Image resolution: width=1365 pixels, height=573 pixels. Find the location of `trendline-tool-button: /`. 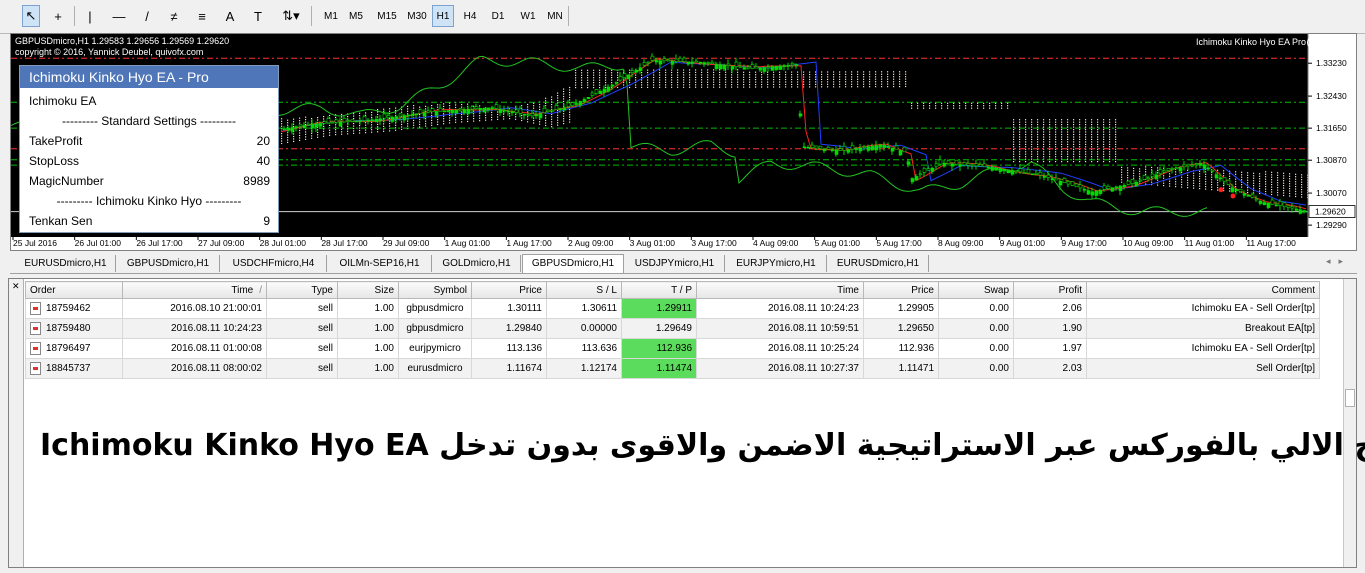

trendline-tool-button: / is located at coordinates (147, 16).